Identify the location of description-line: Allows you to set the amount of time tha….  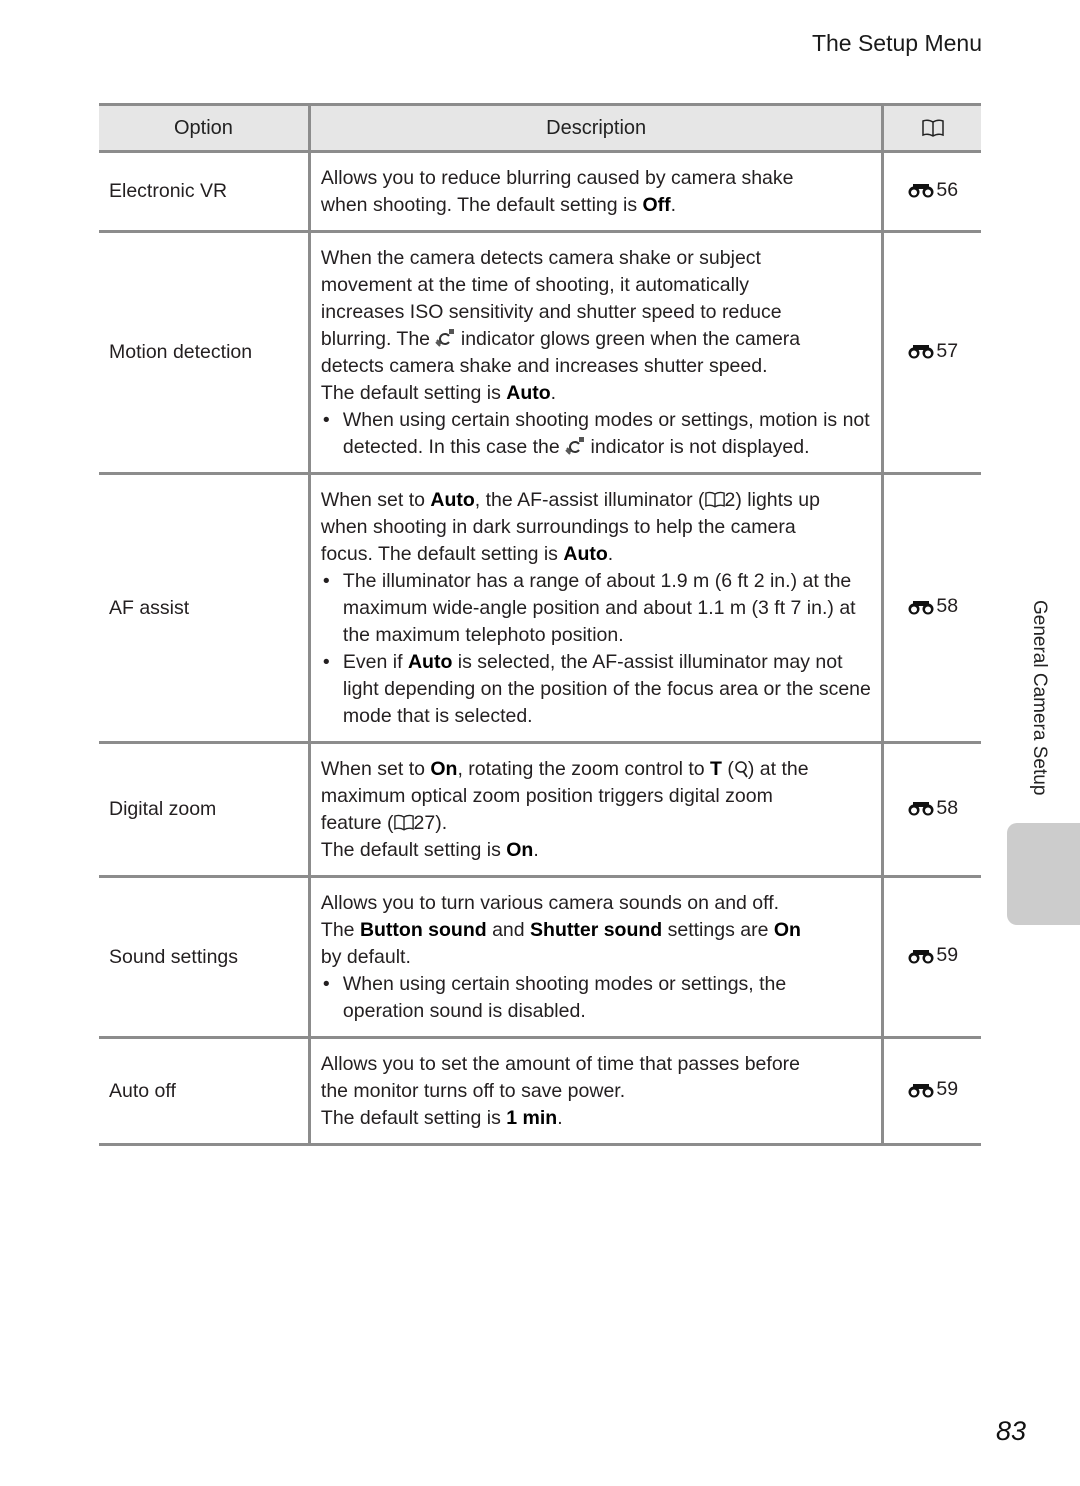
(596, 1064).